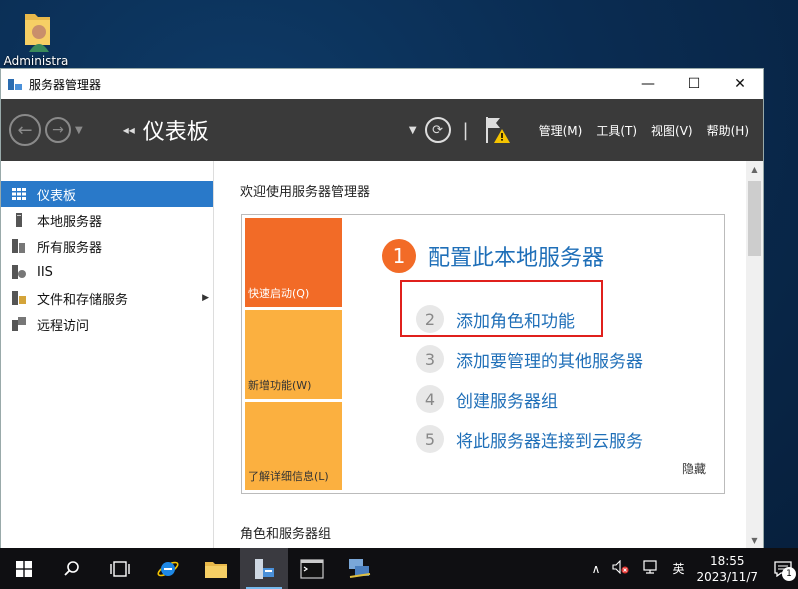 The width and height of the screenshot is (798, 589). Describe the element at coordinates (63, 326) in the screenshot. I see `sidebar-item-label: 远程访问` at that location.